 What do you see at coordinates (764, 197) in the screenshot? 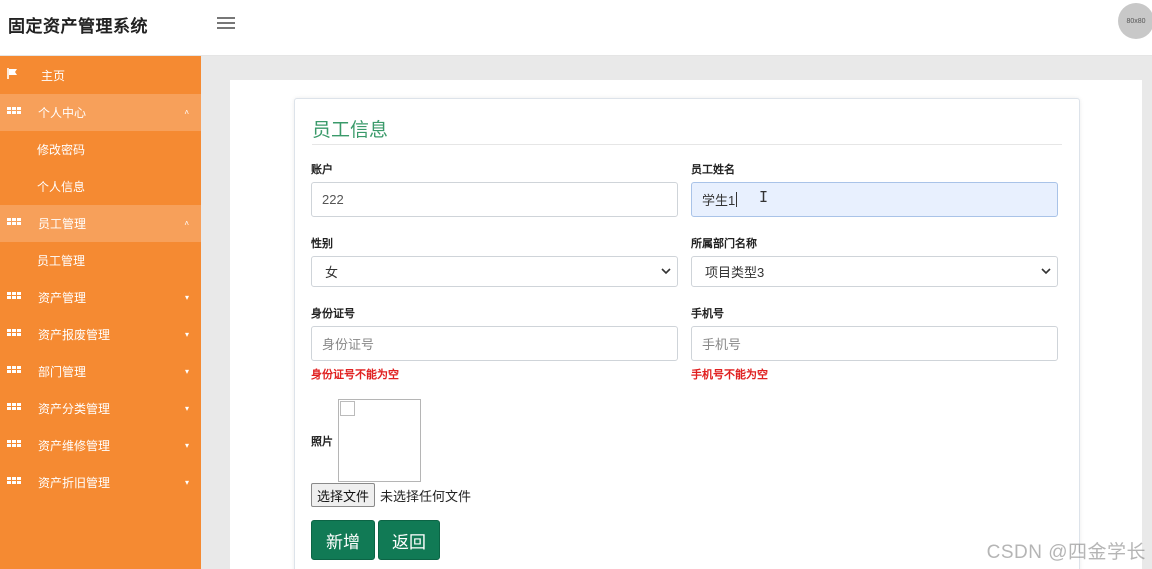
I see `ibeam-cursor-icon: I` at bounding box center [764, 197].